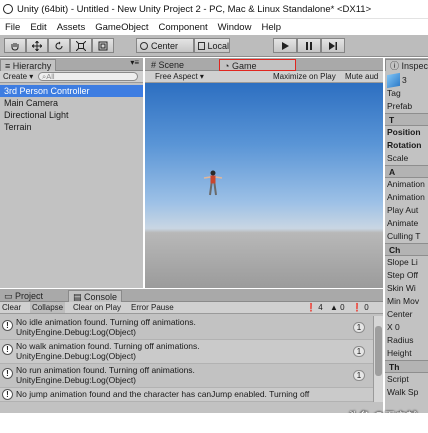  I want to click on folder-icon: ▭, so click(10, 296).